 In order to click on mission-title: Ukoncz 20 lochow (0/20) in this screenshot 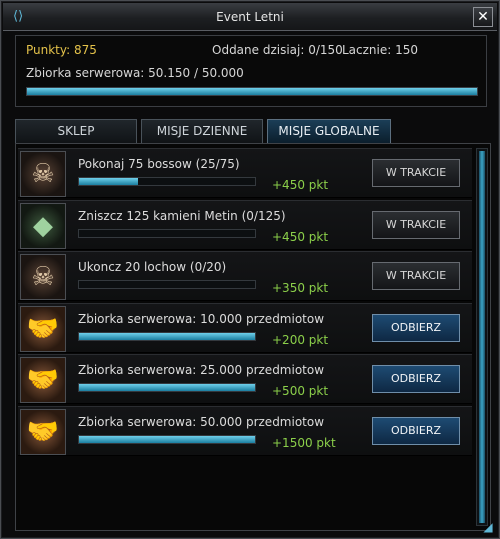, I will do `click(152, 267)`.